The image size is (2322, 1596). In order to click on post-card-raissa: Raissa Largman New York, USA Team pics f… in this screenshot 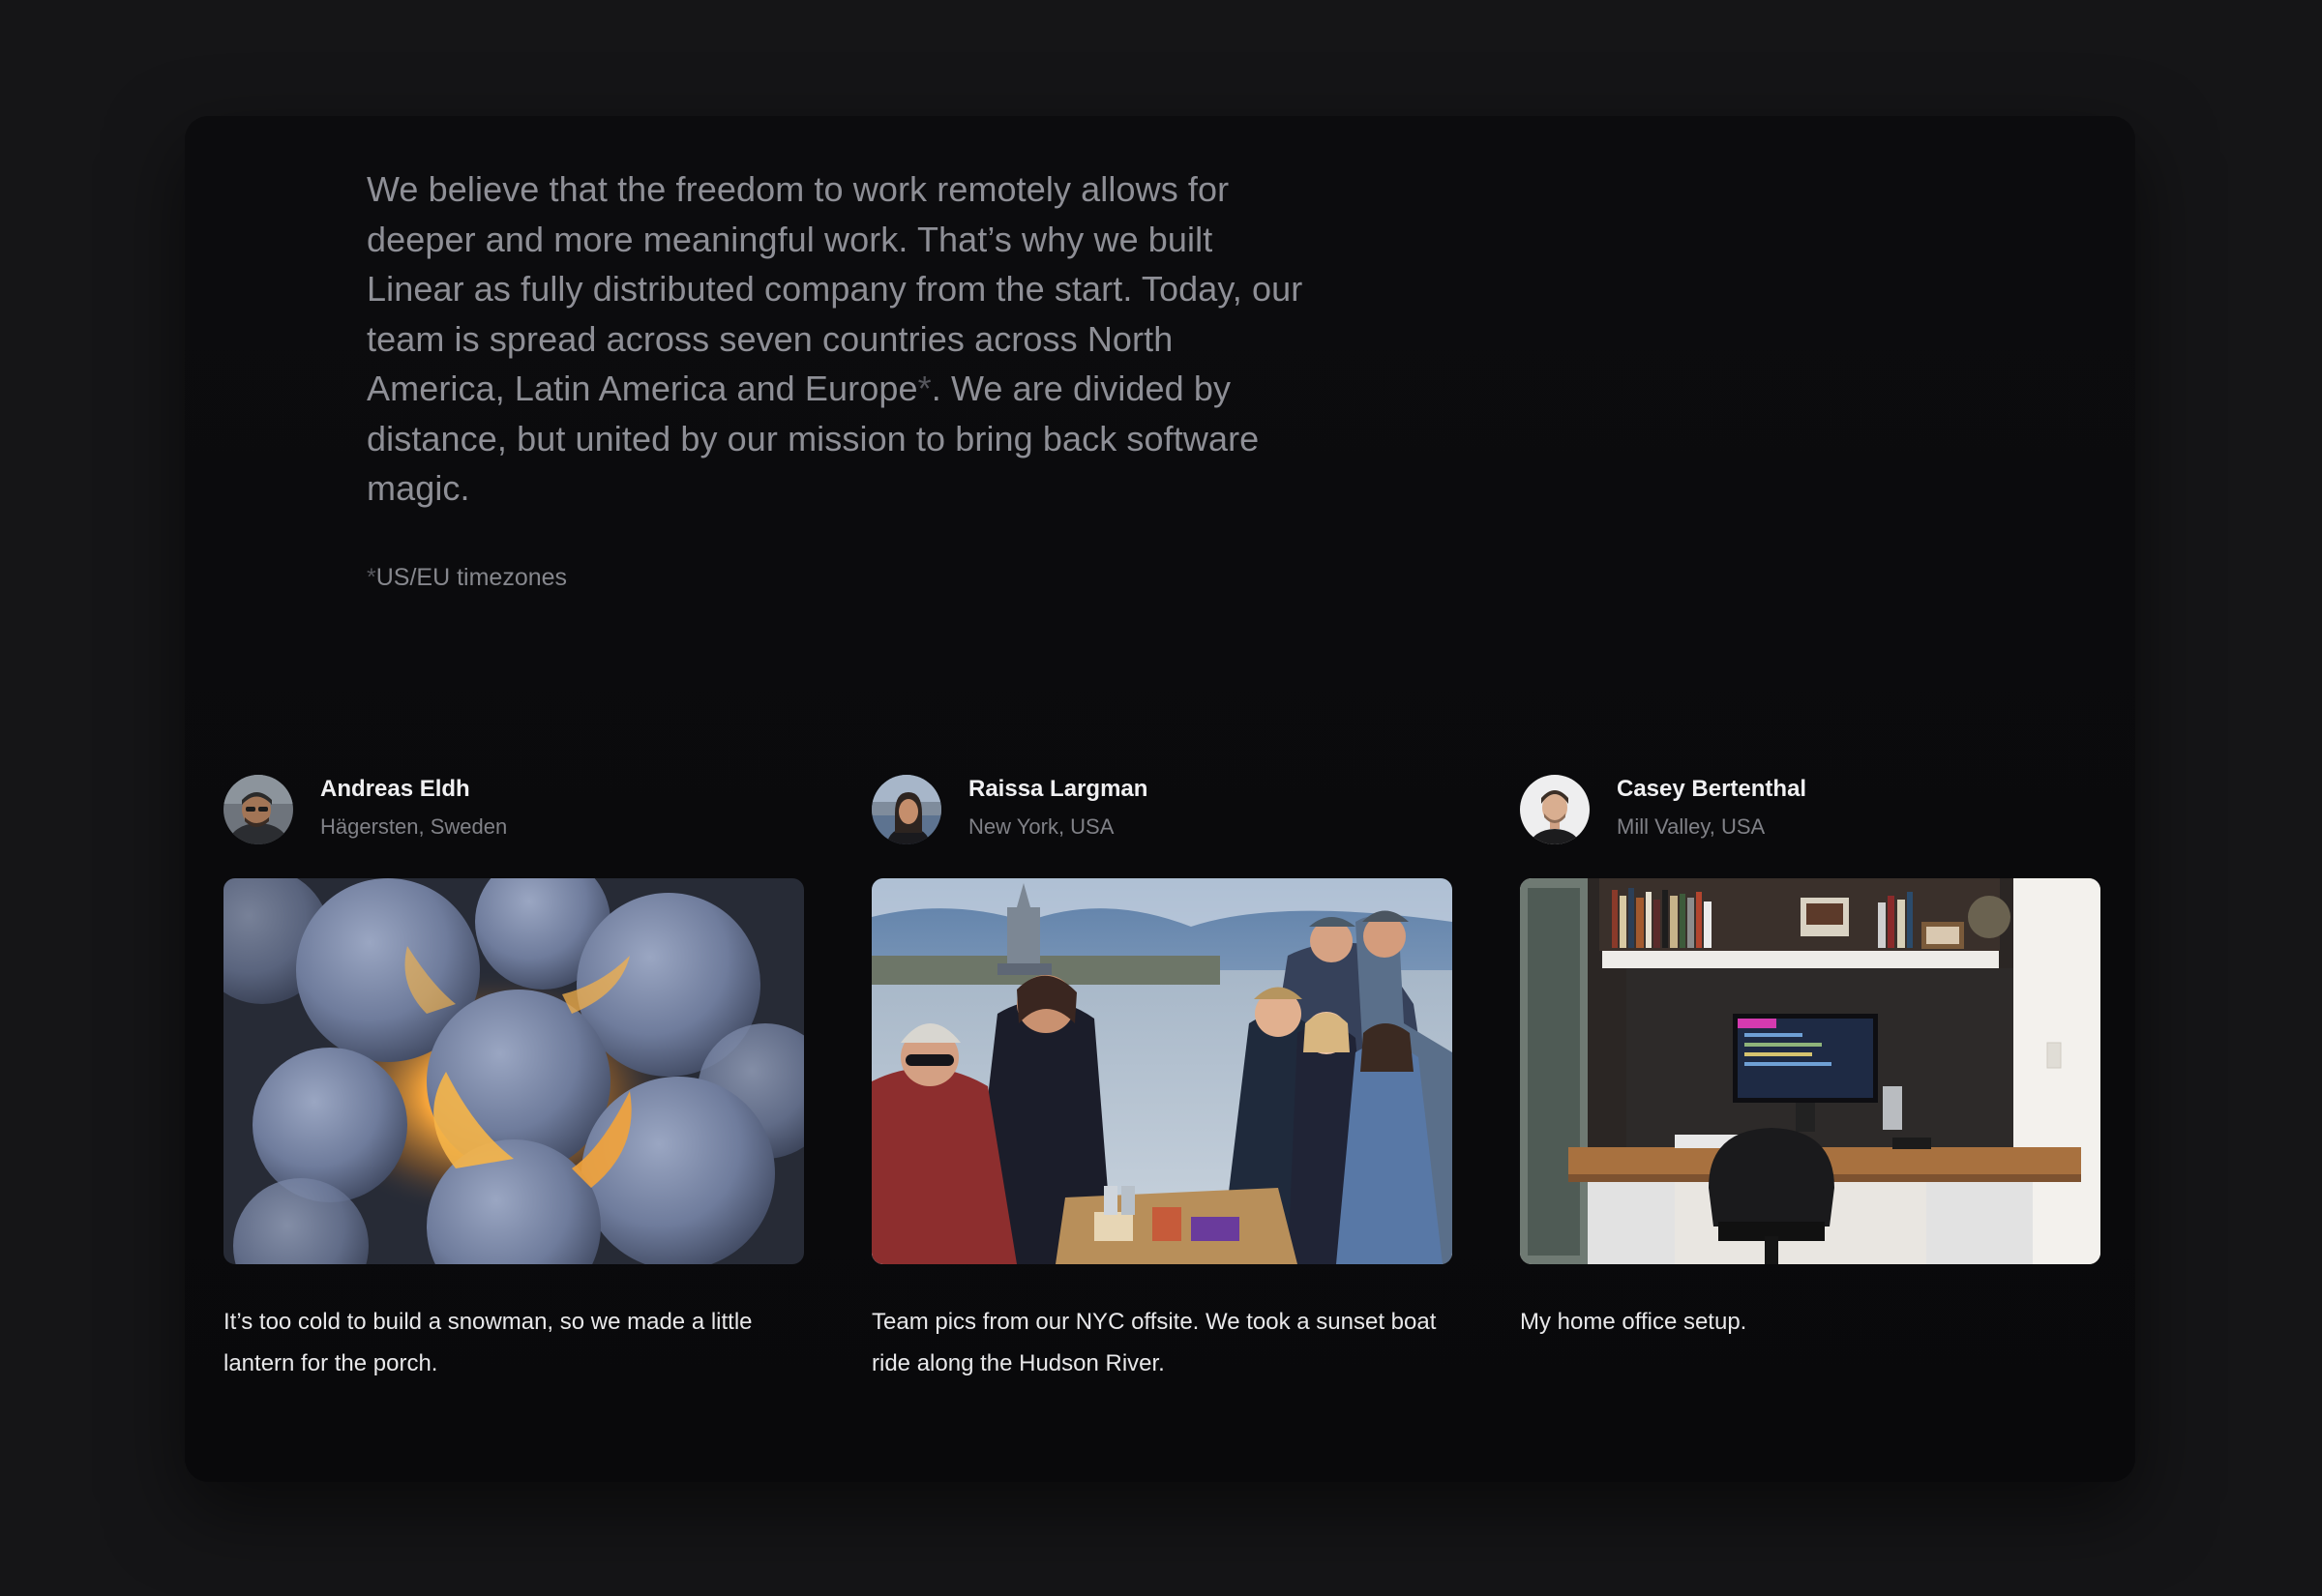, I will do `click(1162, 1075)`.